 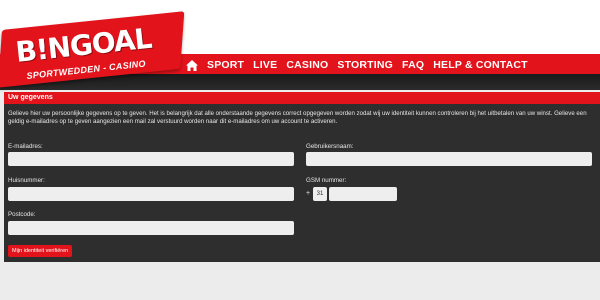 What do you see at coordinates (25, 146) in the screenshot?
I see `email-label: E-mailadres:` at bounding box center [25, 146].